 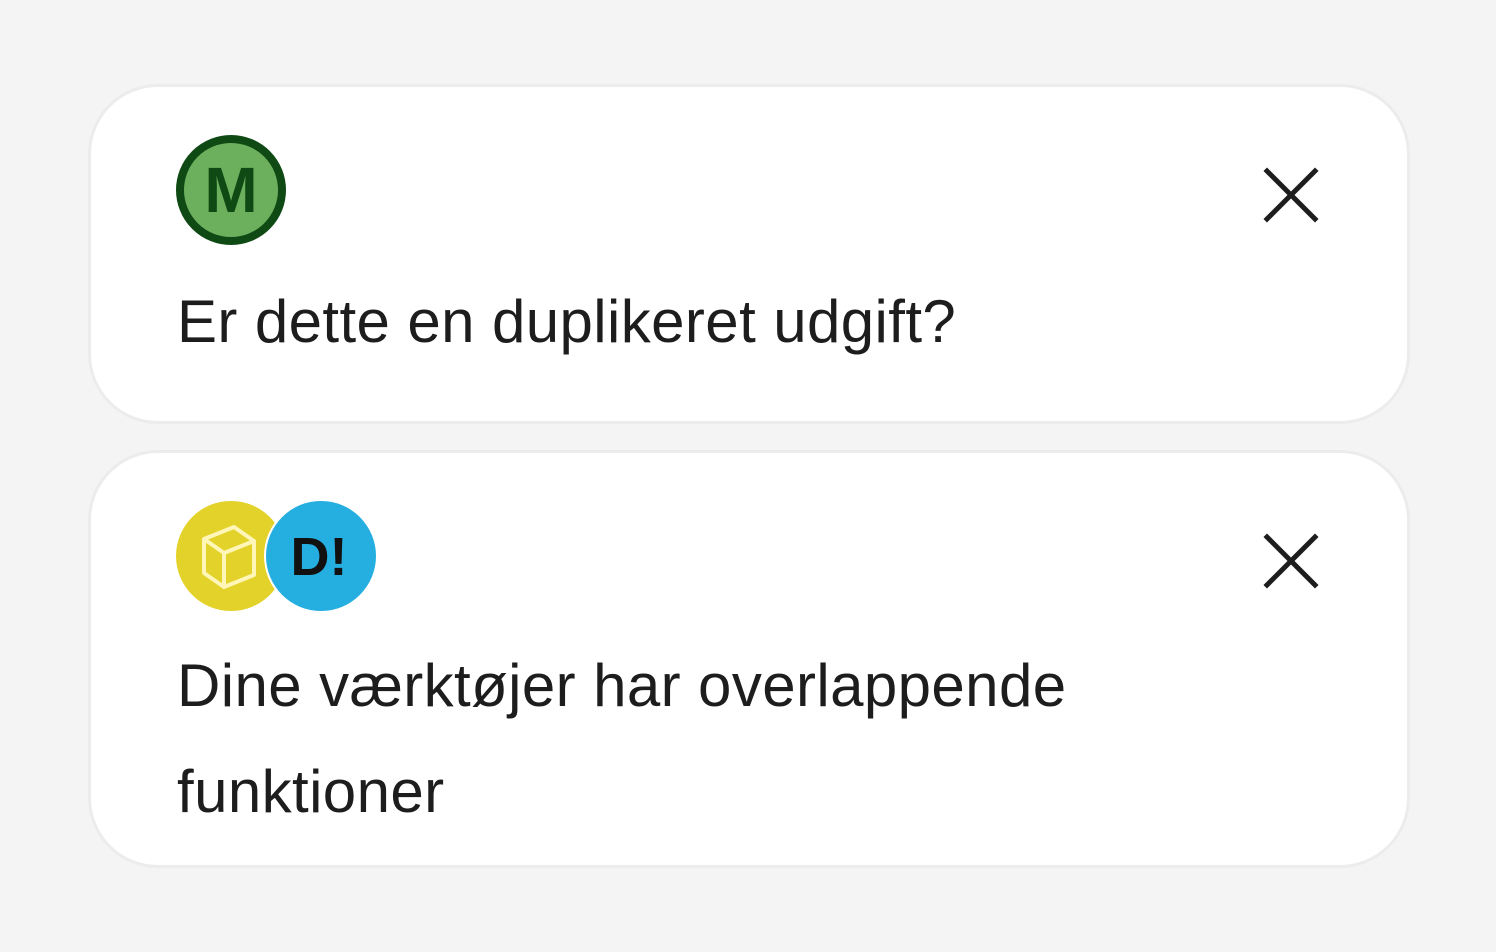 I want to click on d-exclaim-icon: D!, so click(x=321, y=556).